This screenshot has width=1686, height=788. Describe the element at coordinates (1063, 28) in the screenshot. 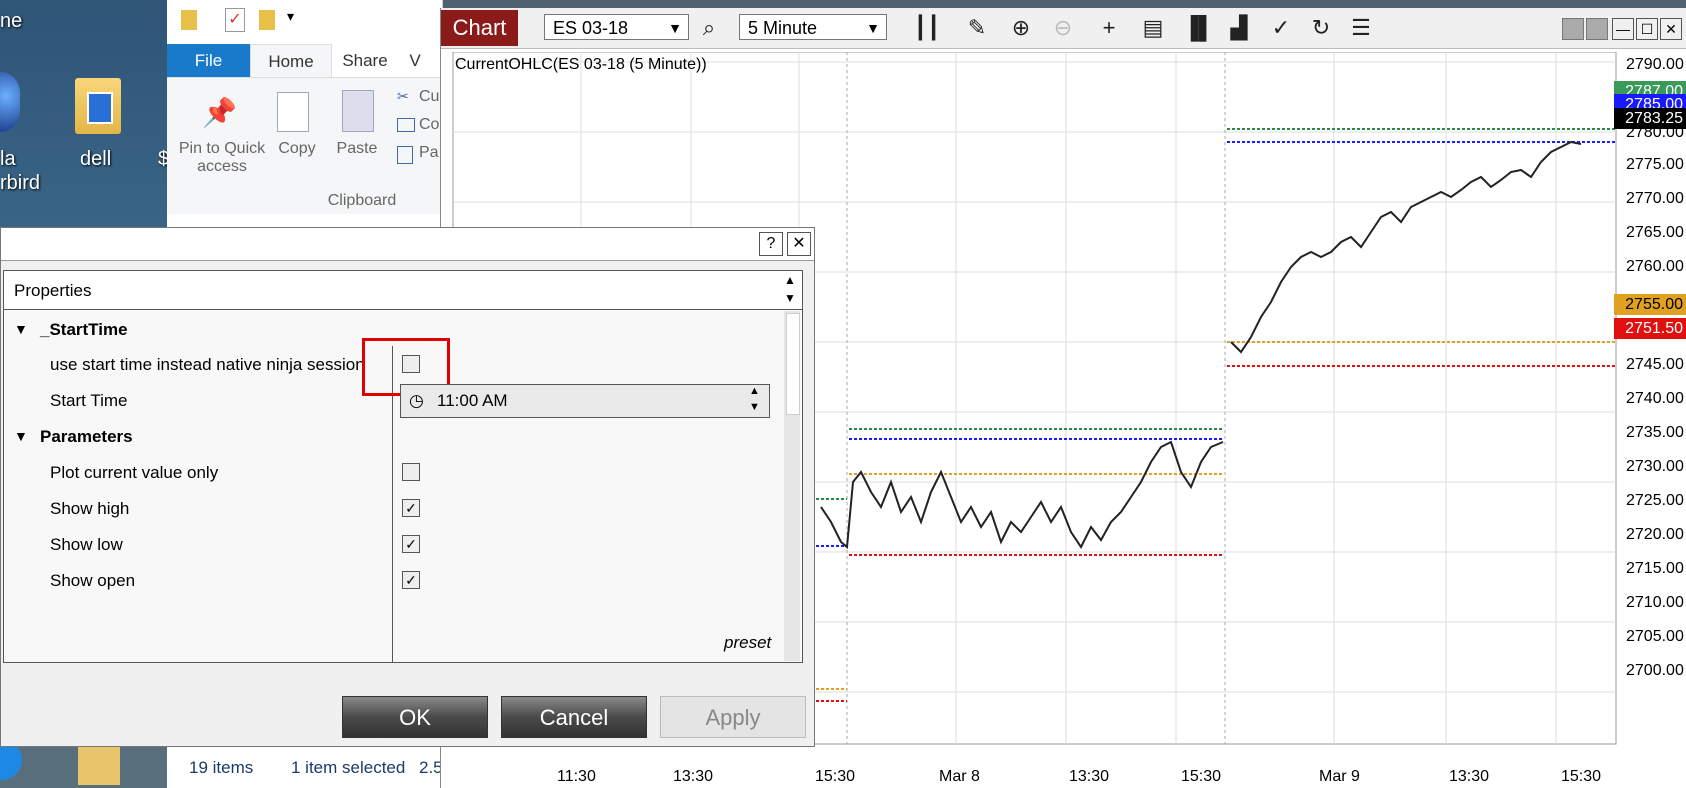

I see `zoom-out-icon: ⊖` at that location.